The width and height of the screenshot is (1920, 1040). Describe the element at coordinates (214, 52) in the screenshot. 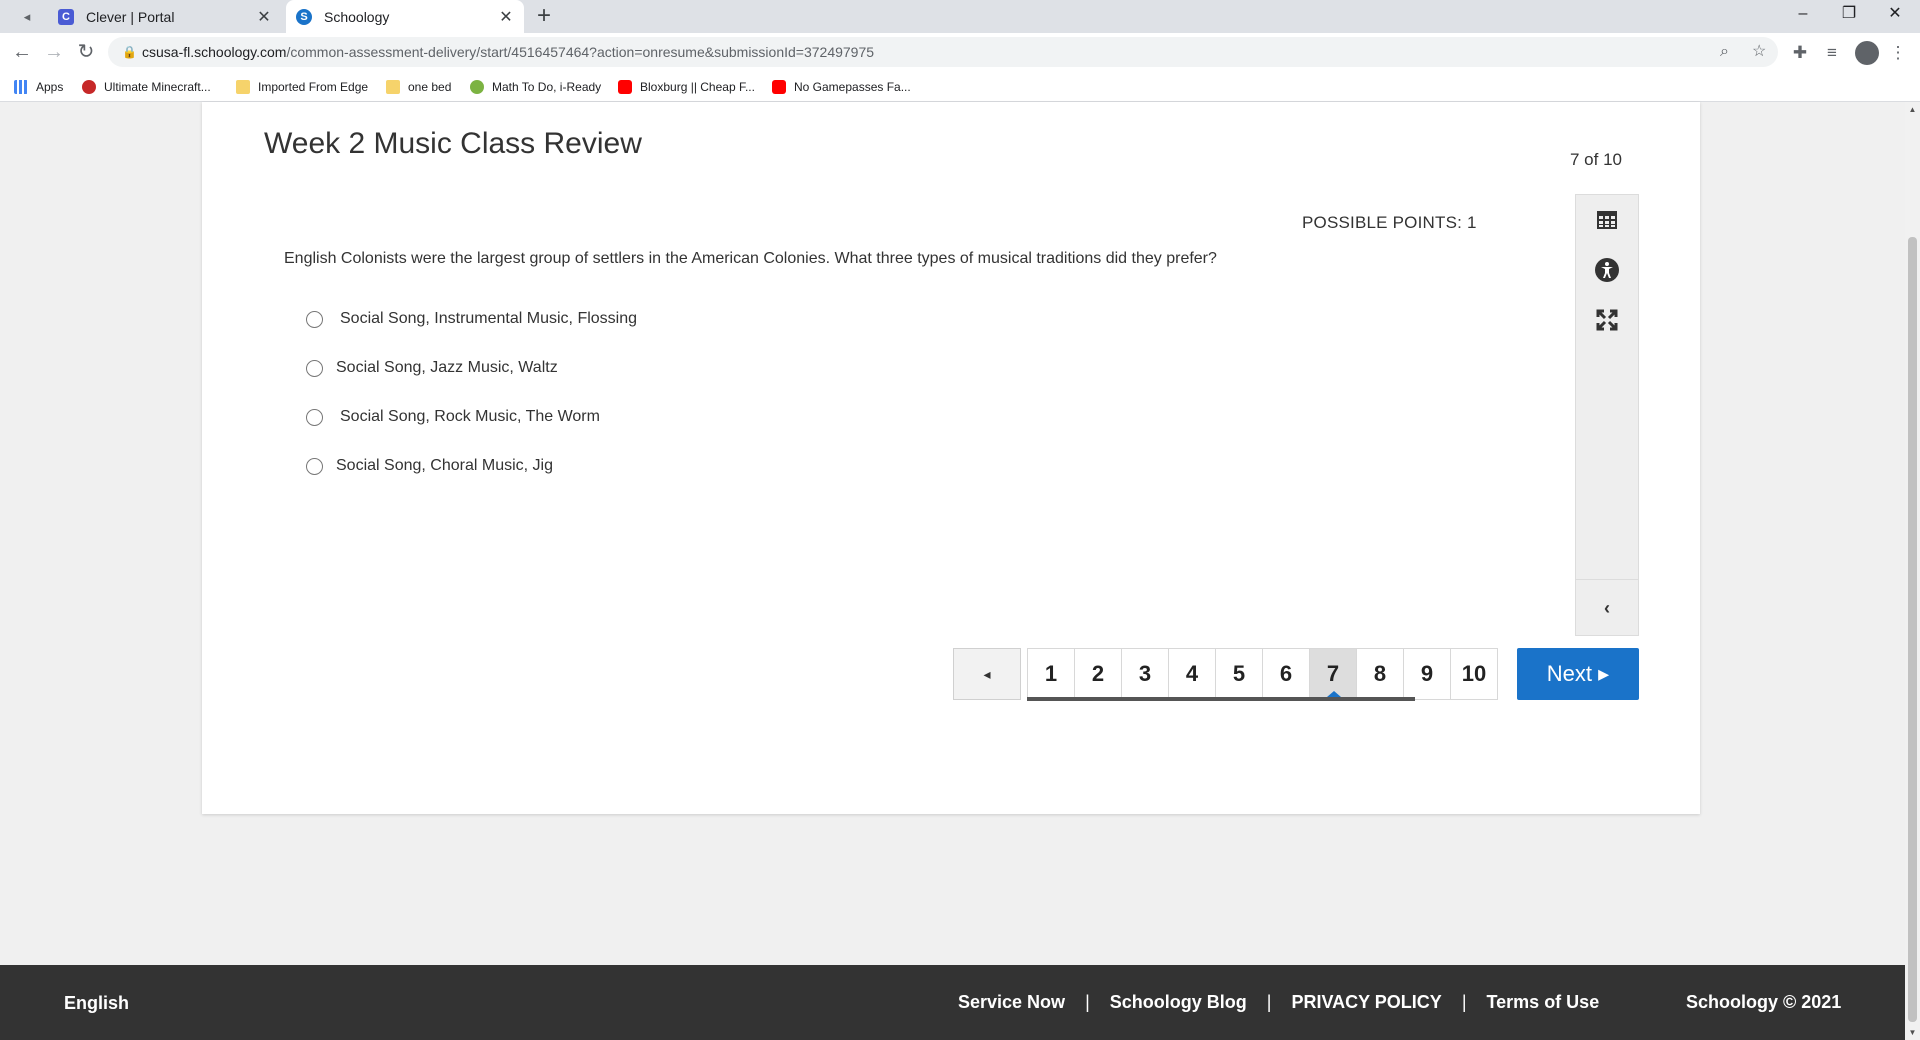

I see `url-host: csusa-fl.schoology.com` at that location.